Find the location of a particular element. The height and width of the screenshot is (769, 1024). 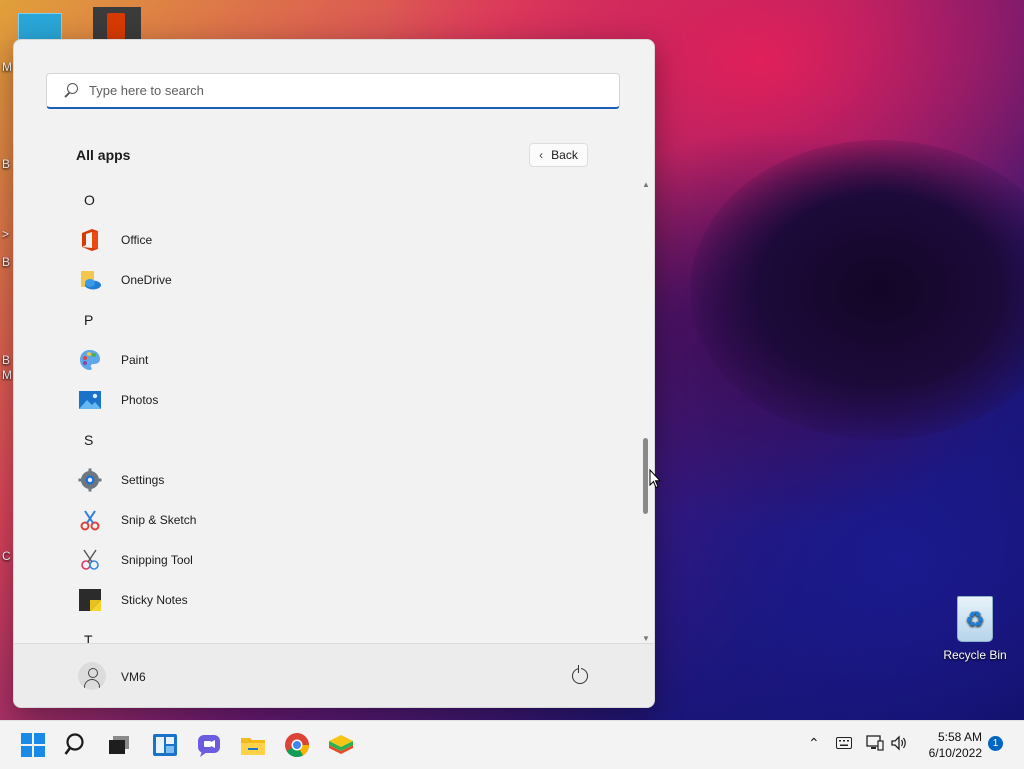

mouse-cursor-icon is located at coordinates (655, 479).